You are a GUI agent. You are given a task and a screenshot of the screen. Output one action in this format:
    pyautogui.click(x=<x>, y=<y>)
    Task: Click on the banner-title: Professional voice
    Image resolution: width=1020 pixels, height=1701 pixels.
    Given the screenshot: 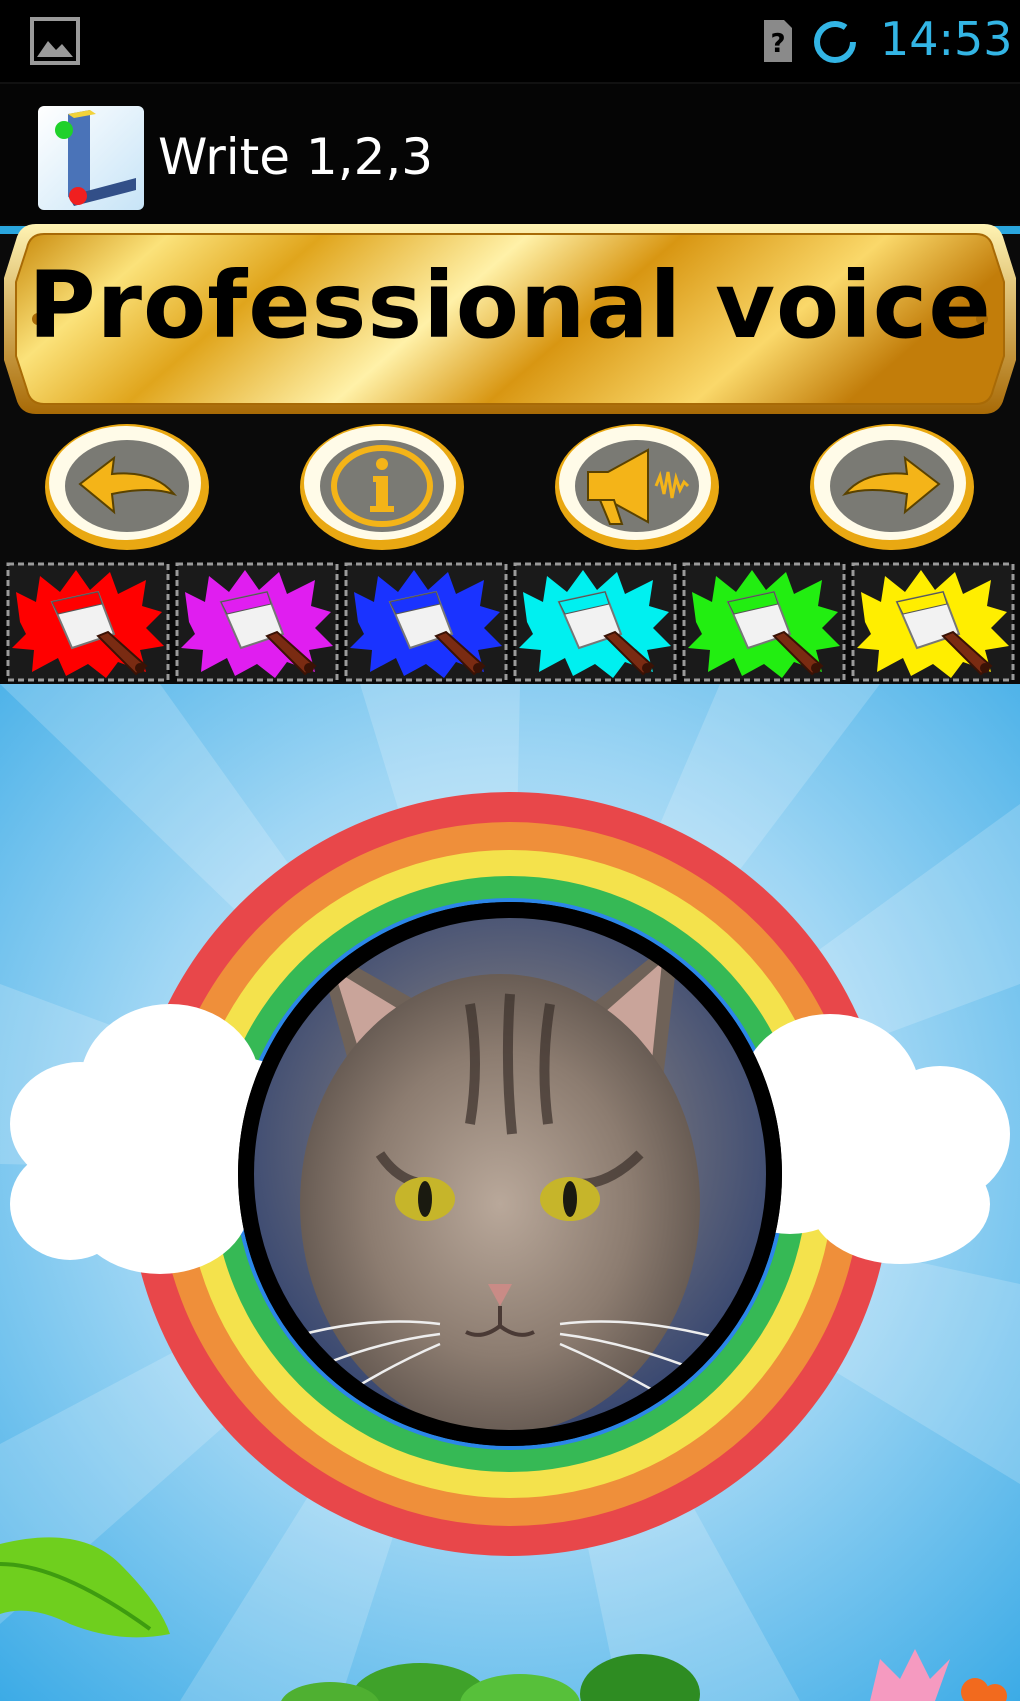 What is the action you would take?
    pyautogui.click(x=510, y=305)
    